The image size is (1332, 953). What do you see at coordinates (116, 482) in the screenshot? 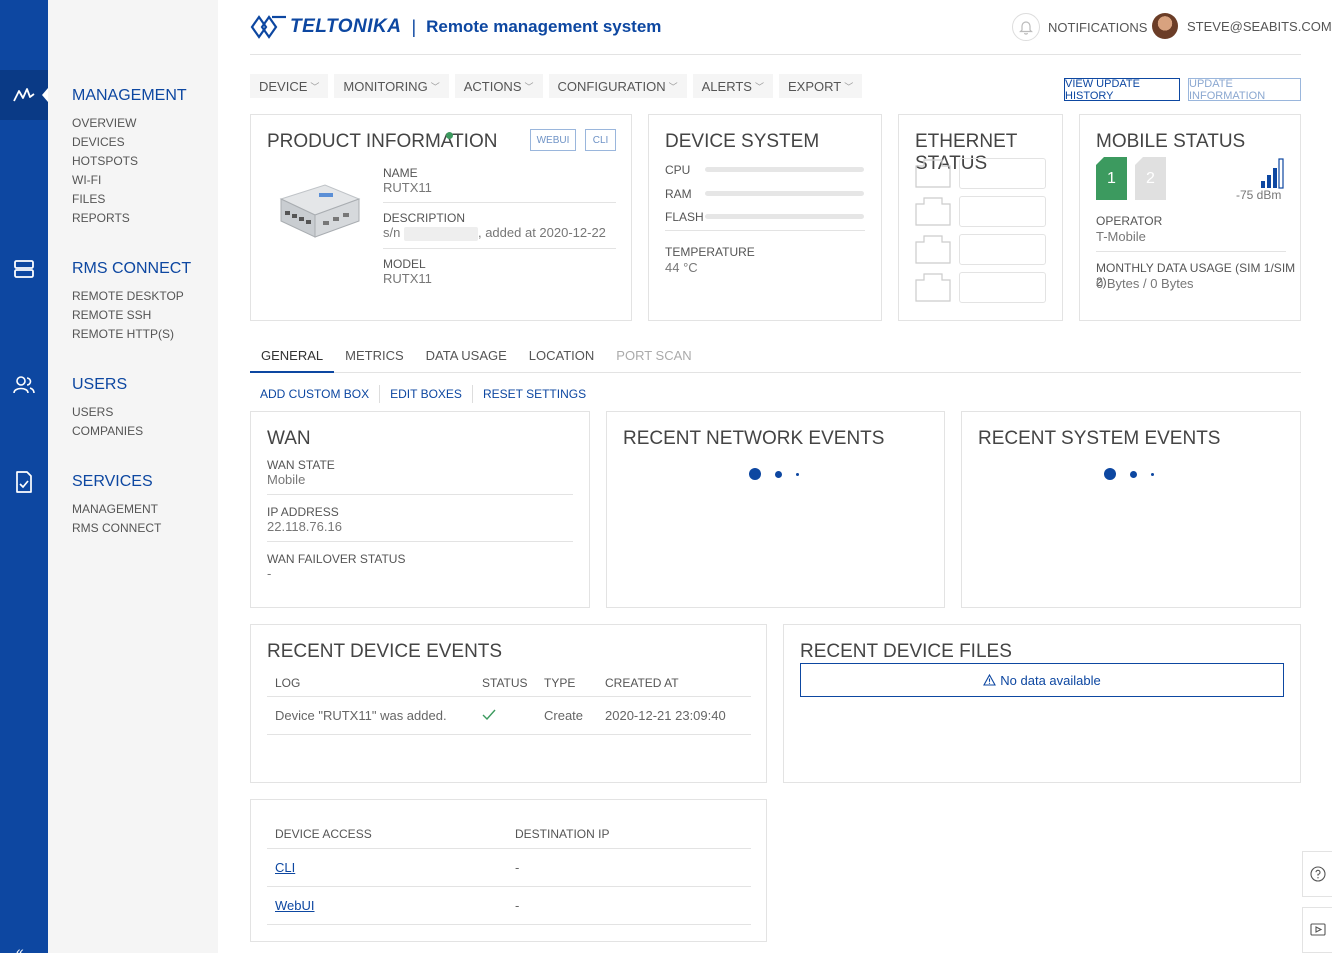
I see `nav-title-services: SERVICES` at bounding box center [116, 482].